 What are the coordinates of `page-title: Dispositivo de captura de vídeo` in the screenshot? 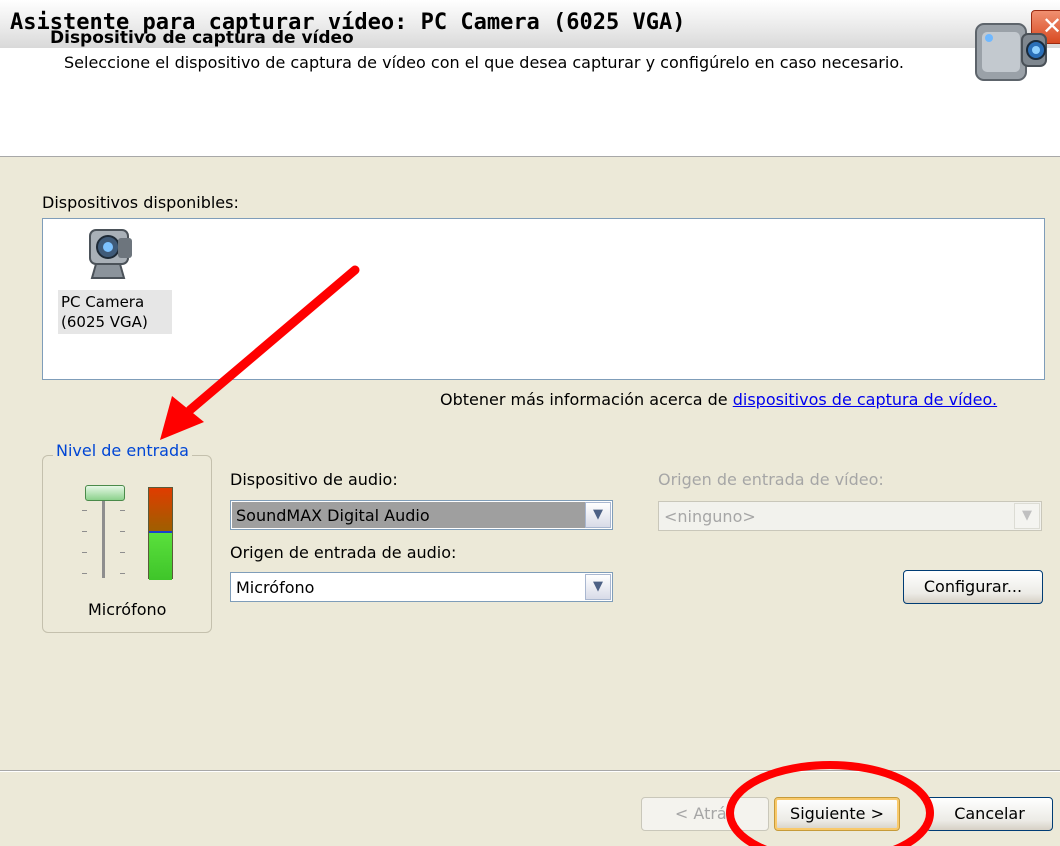 It's located at (202, 38).